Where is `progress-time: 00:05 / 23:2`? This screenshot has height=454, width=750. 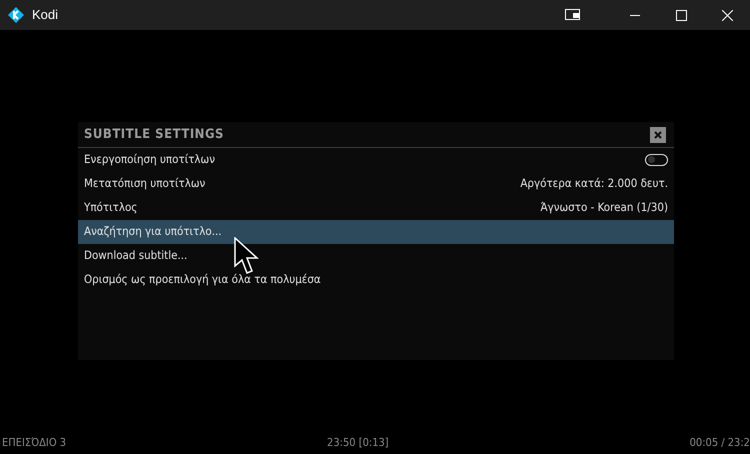 progress-time: 00:05 / 23:2 is located at coordinates (720, 442).